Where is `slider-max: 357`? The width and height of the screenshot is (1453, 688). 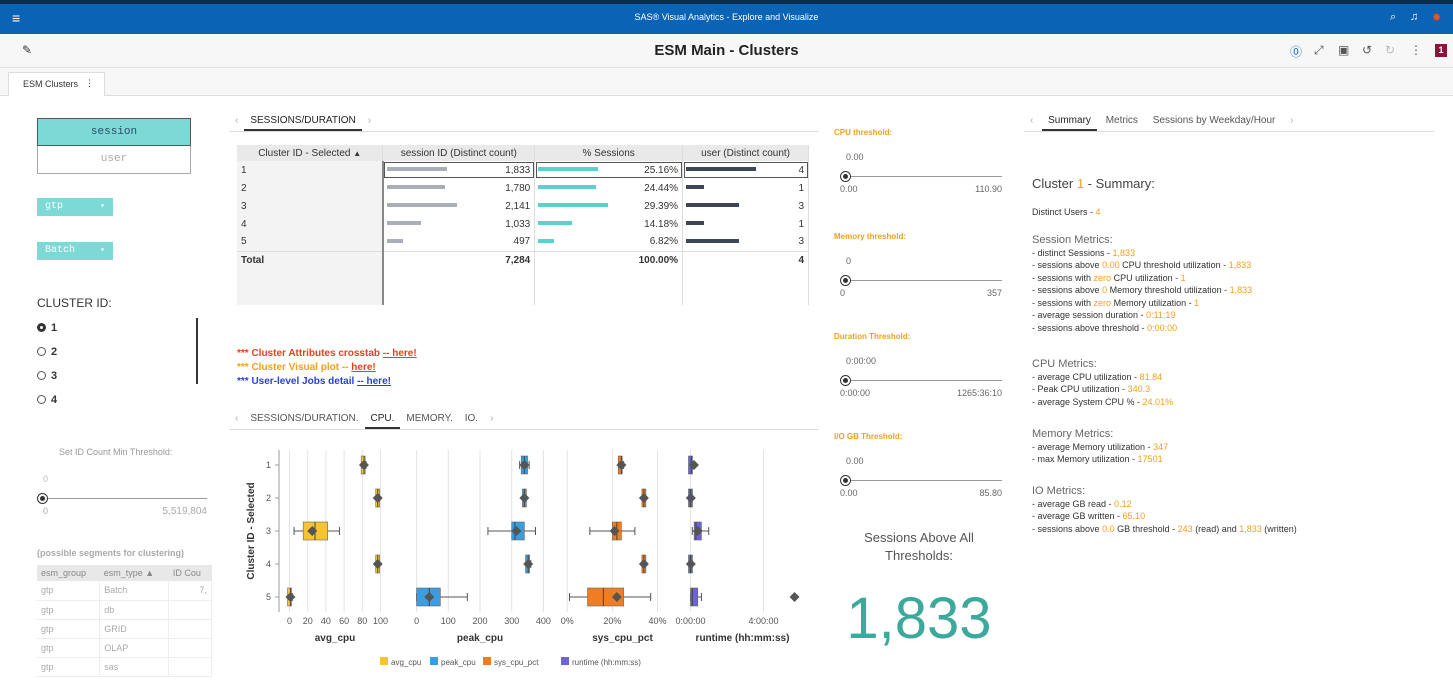 slider-max: 357 is located at coordinates (994, 293).